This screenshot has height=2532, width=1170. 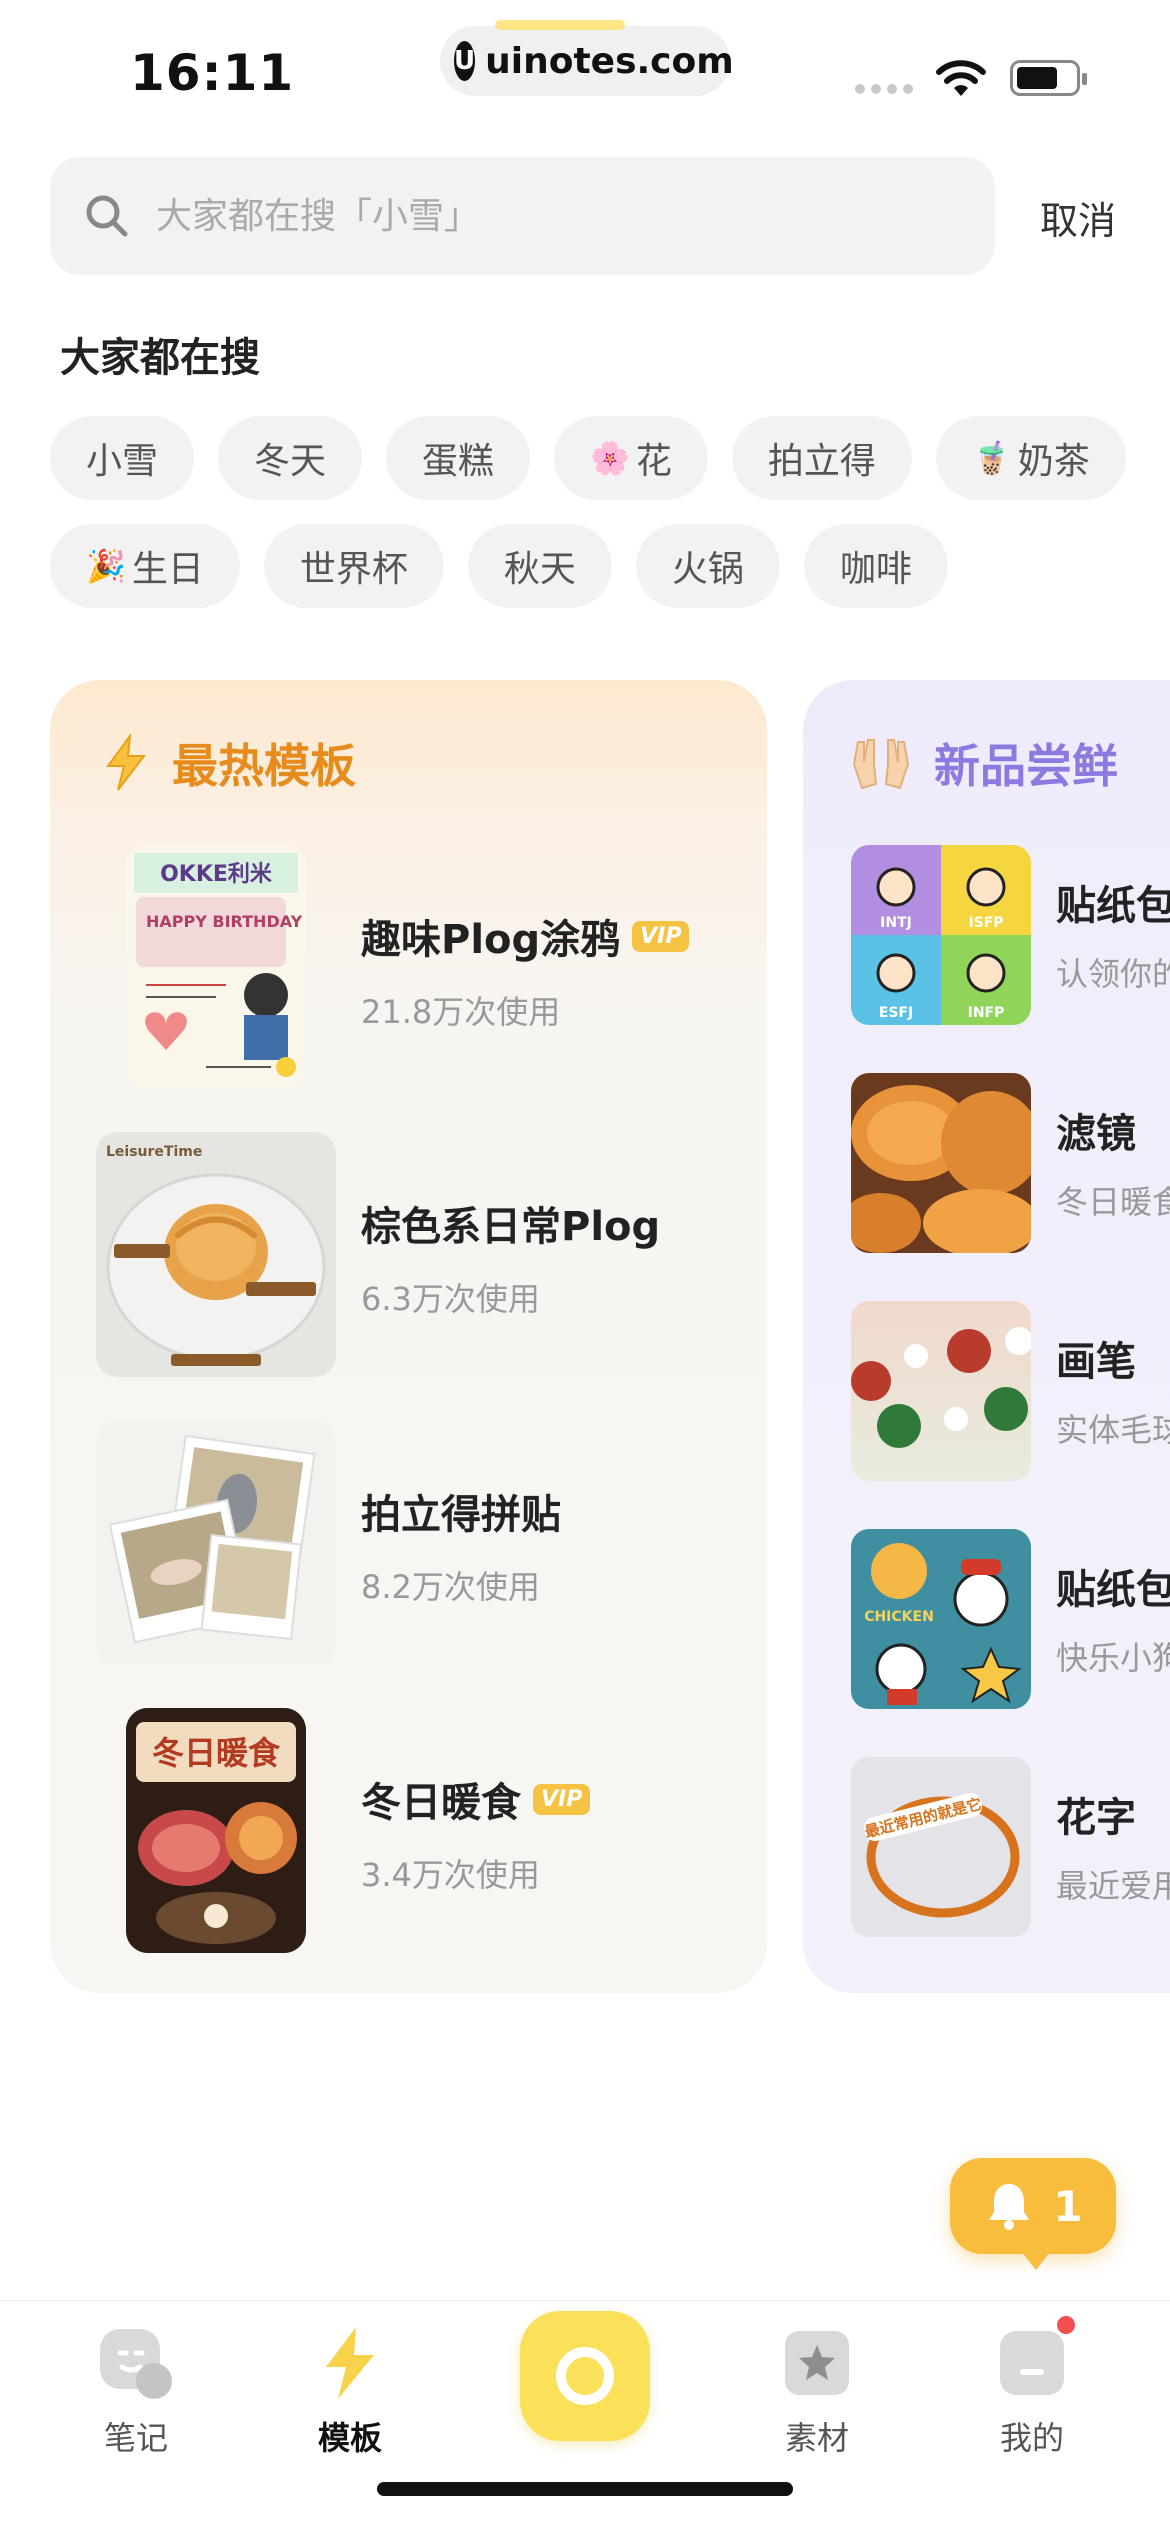 What do you see at coordinates (216, 1830) in the screenshot?
I see `template-thumbnail: 冬日暖食` at bounding box center [216, 1830].